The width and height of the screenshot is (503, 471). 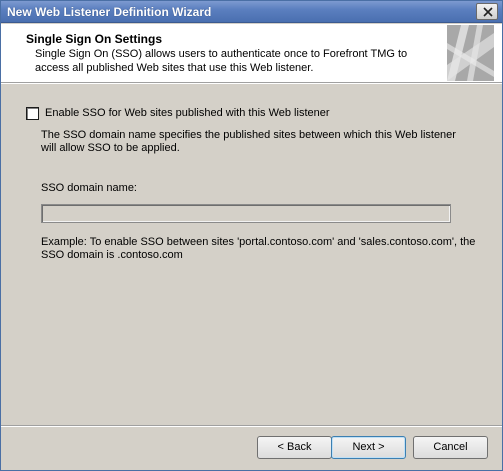 I want to click on sso-domain-label: SSO domain name:, so click(x=89, y=188).